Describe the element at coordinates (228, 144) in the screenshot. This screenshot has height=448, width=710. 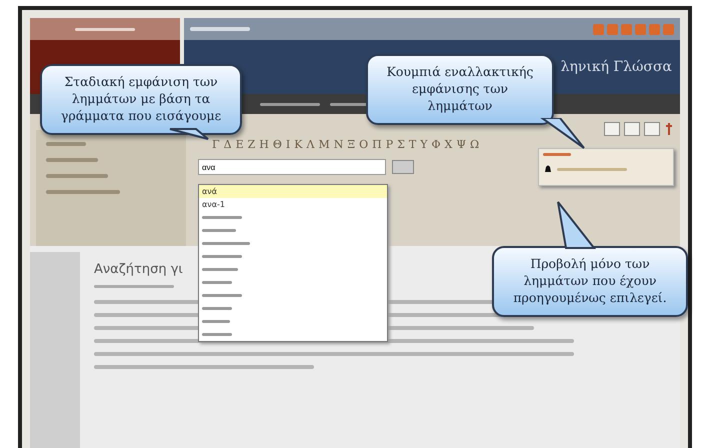
I see `letter-link: Δ` at that location.